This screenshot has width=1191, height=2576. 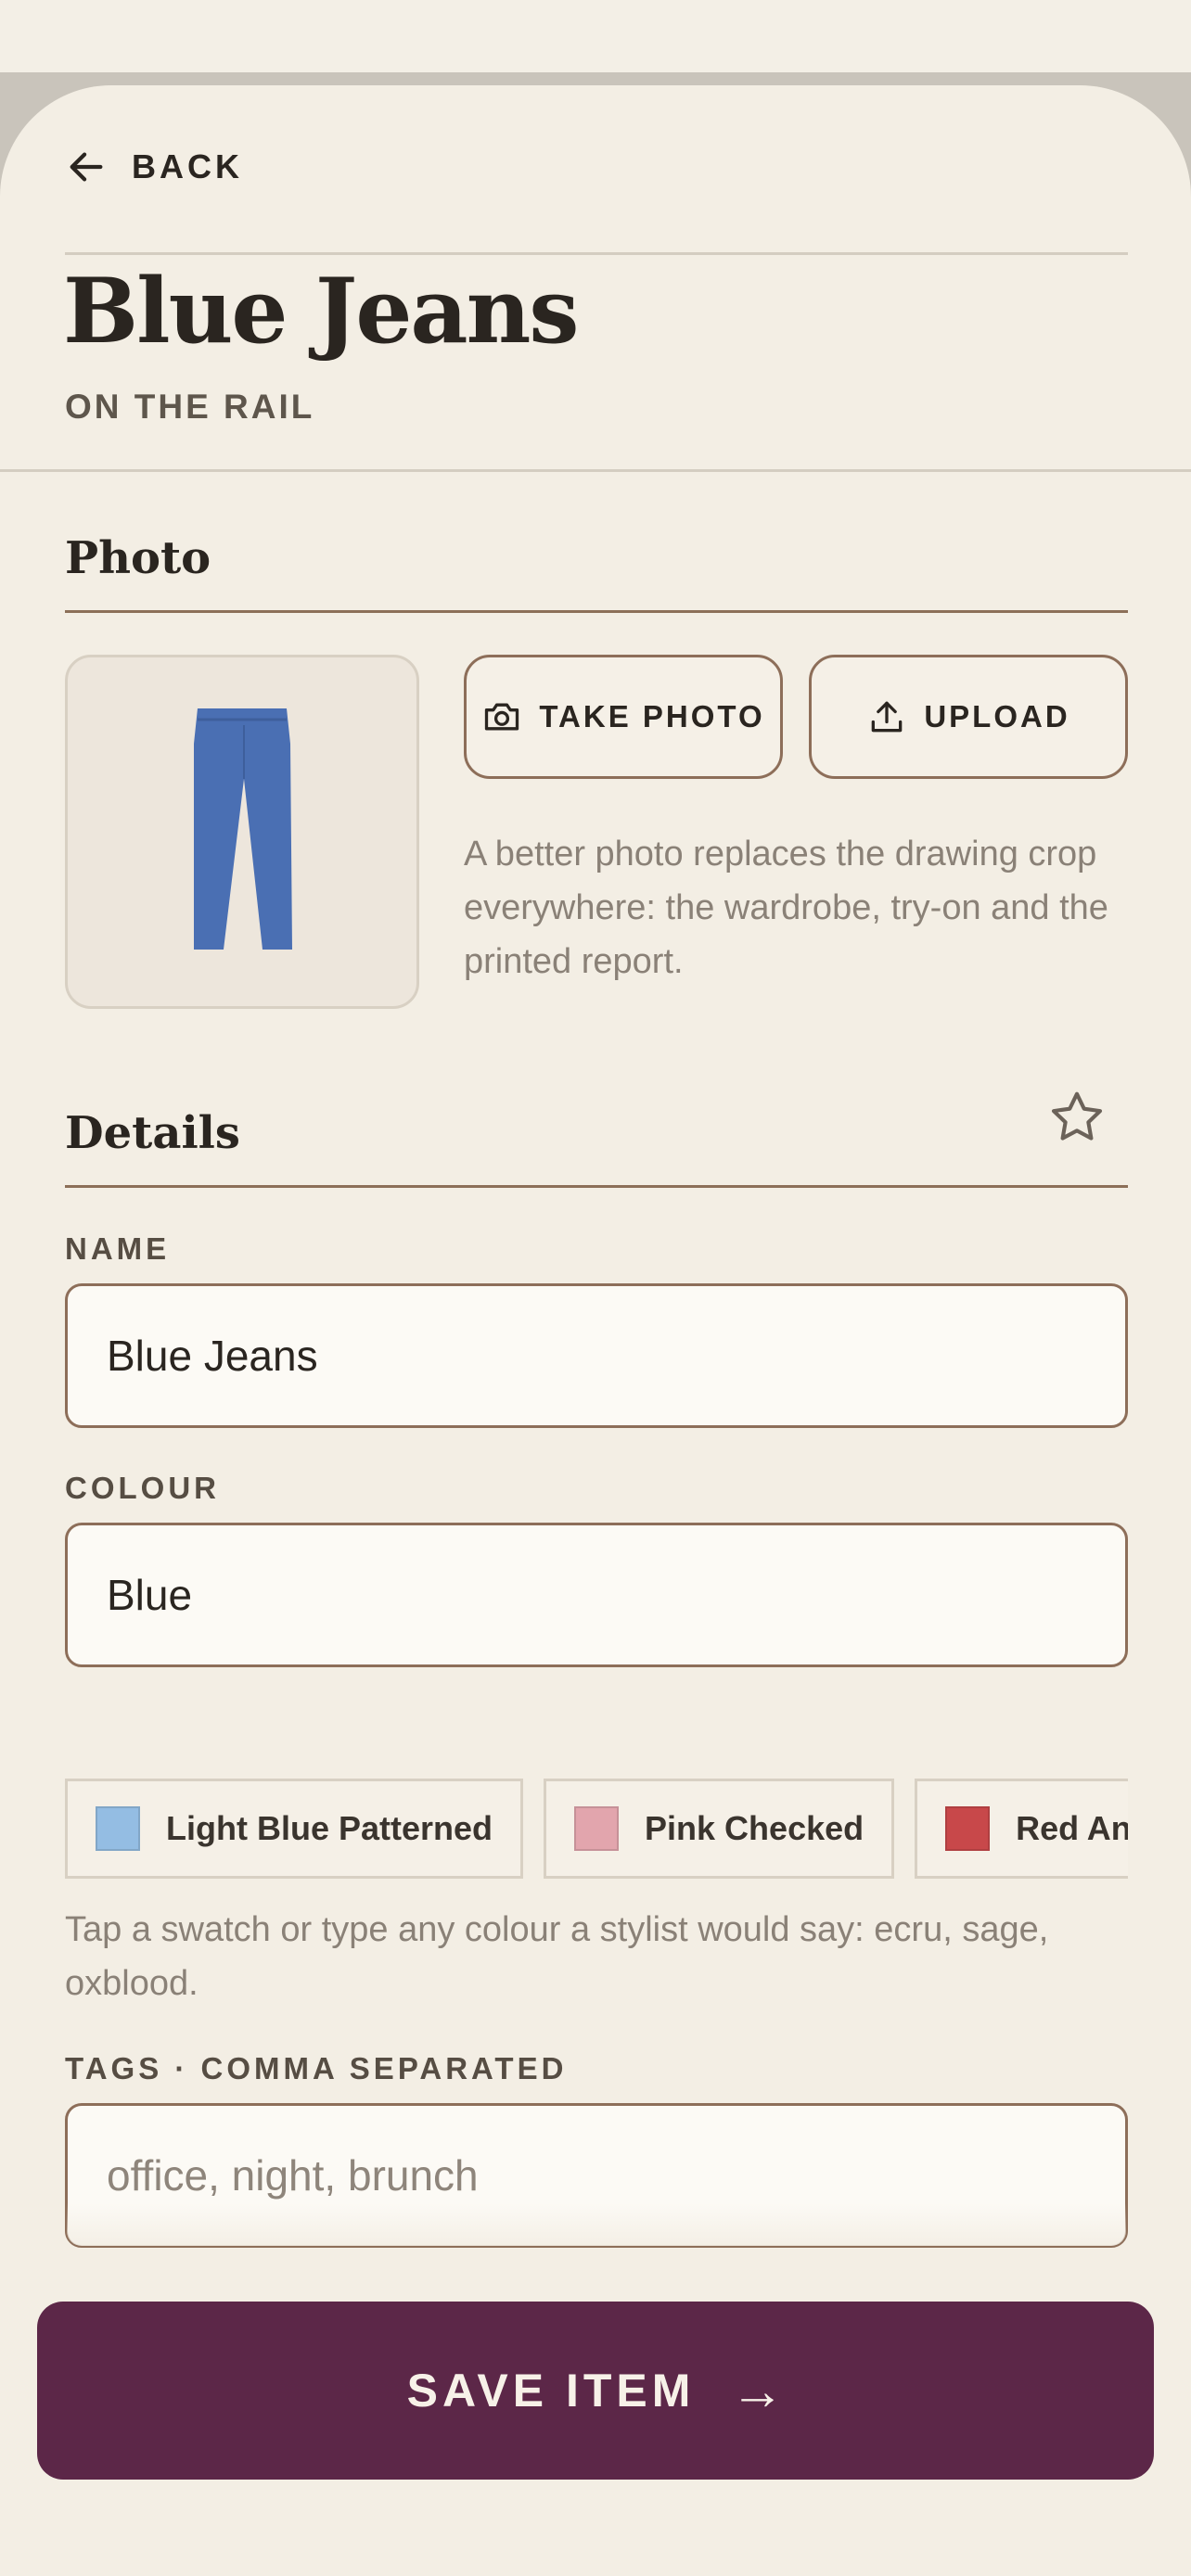 I want to click on back-label: BACK, so click(x=187, y=166).